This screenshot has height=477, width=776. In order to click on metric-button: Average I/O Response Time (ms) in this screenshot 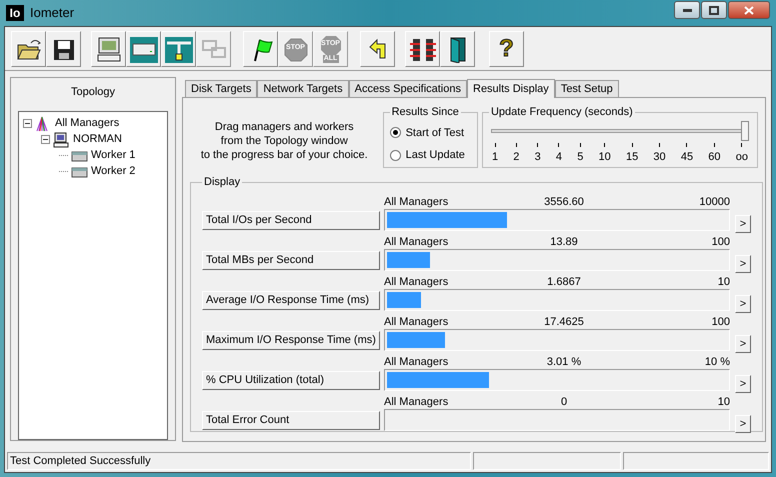, I will do `click(291, 300)`.